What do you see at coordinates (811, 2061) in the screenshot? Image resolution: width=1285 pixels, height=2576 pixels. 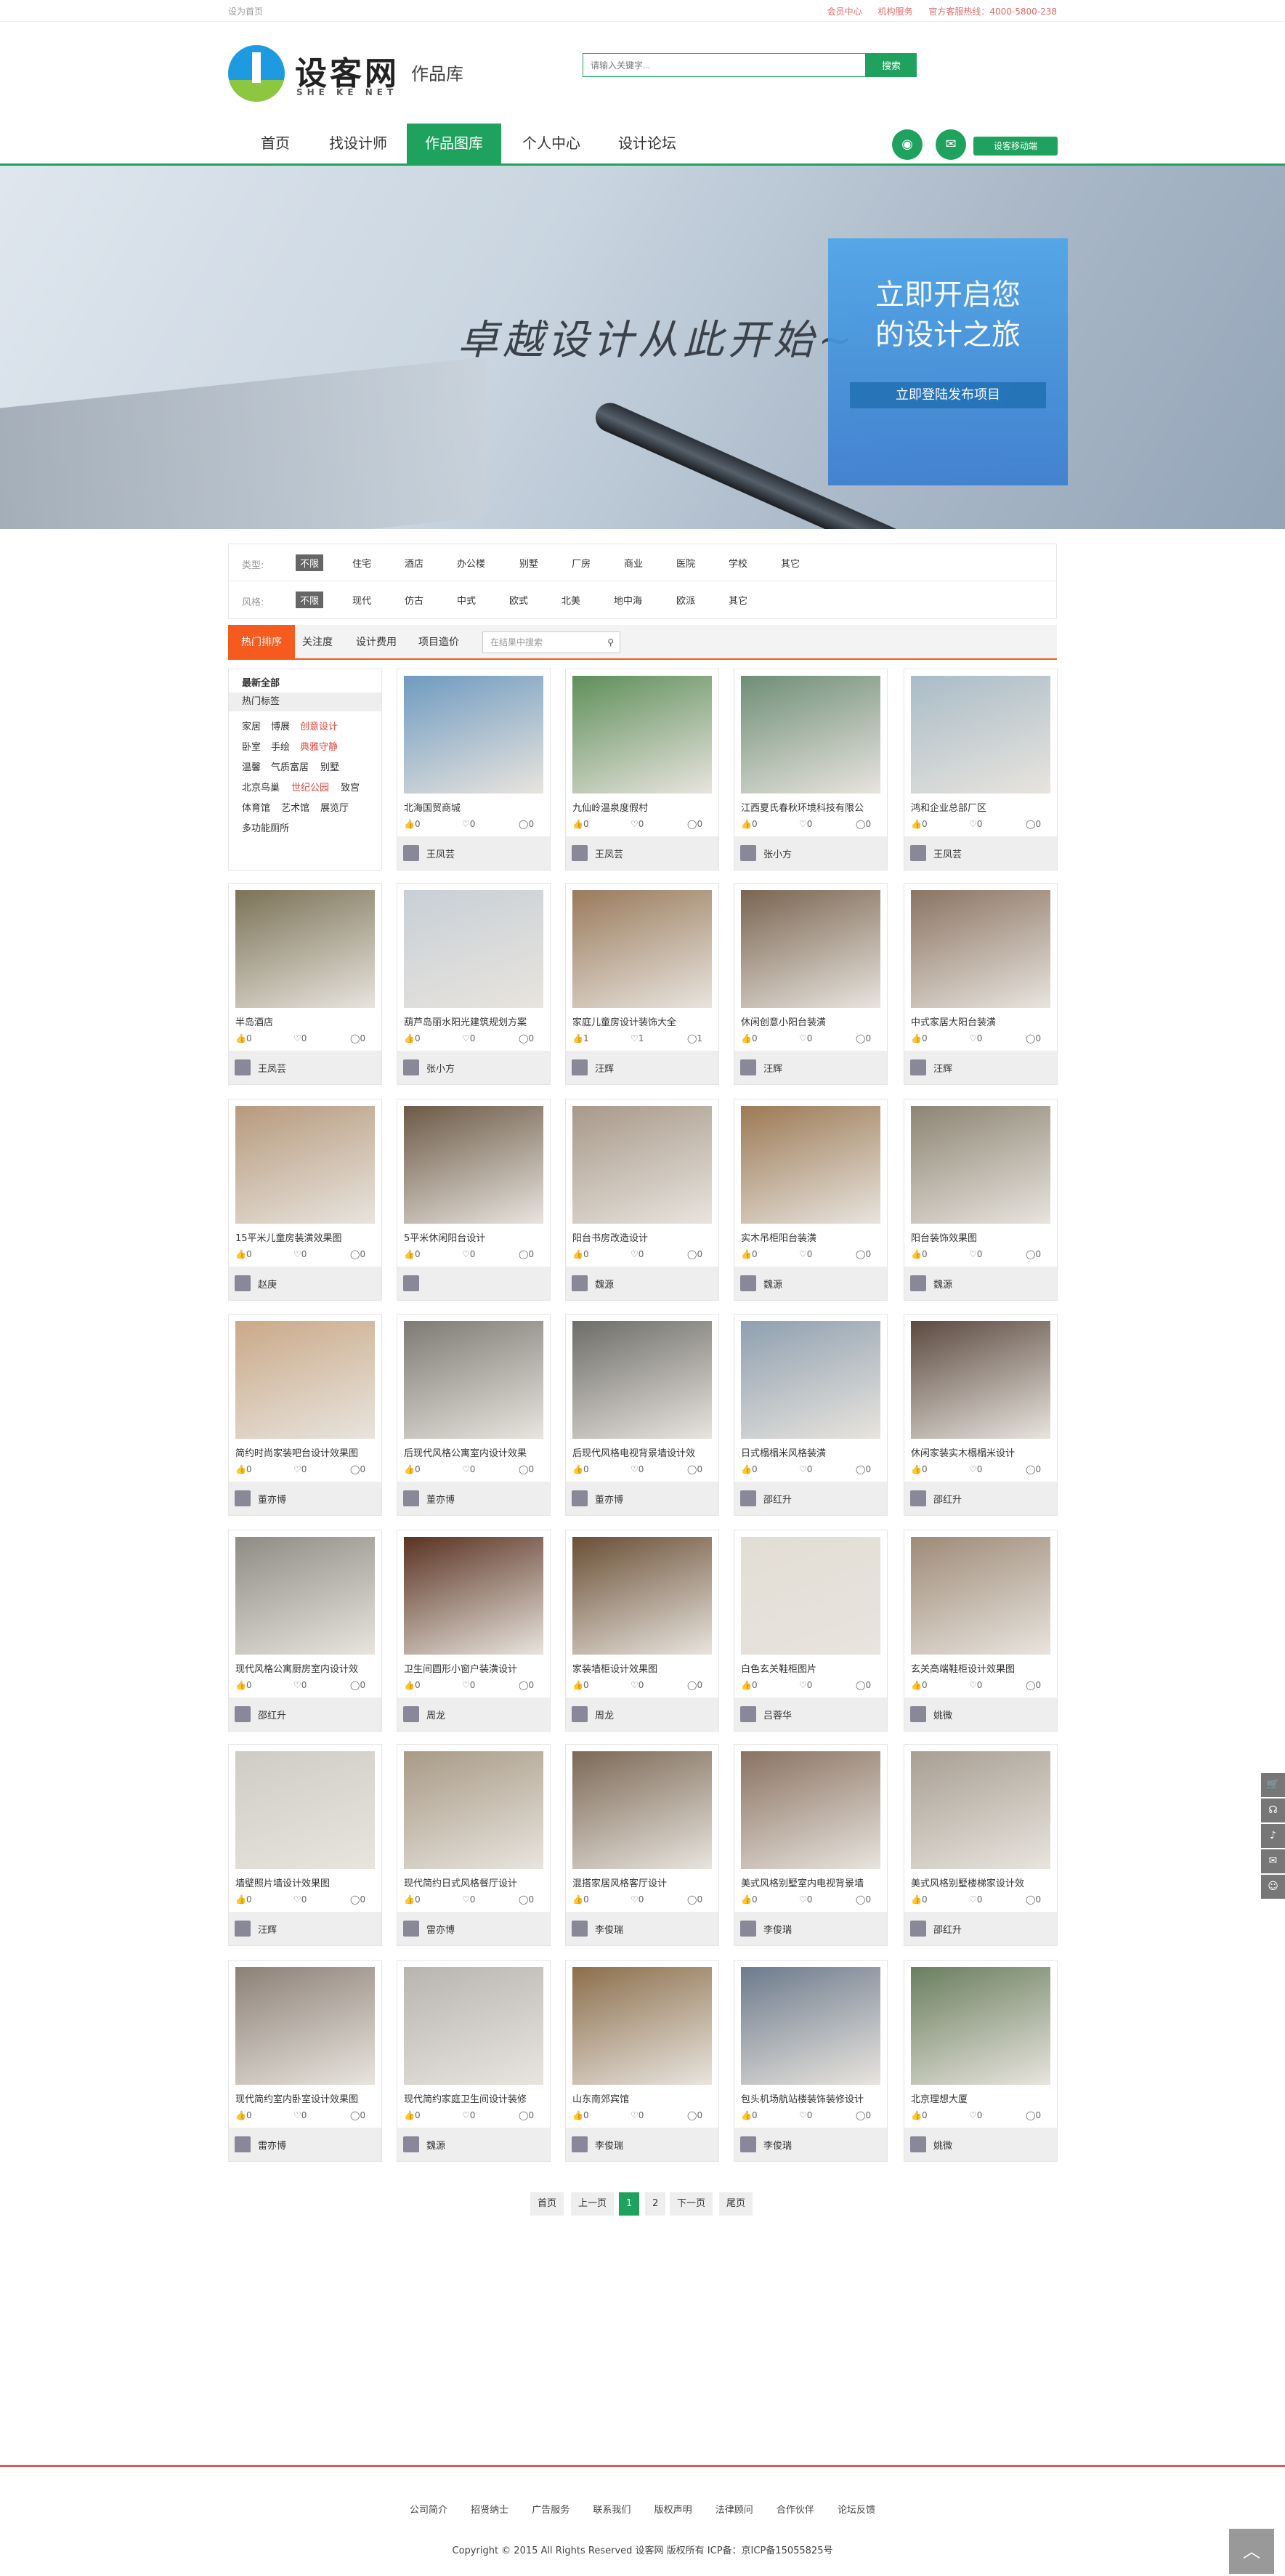 I see `work-card: 包头机场航站楼装饰装修设计 👍0 ♡0 ◯0 李俊瑞` at bounding box center [811, 2061].